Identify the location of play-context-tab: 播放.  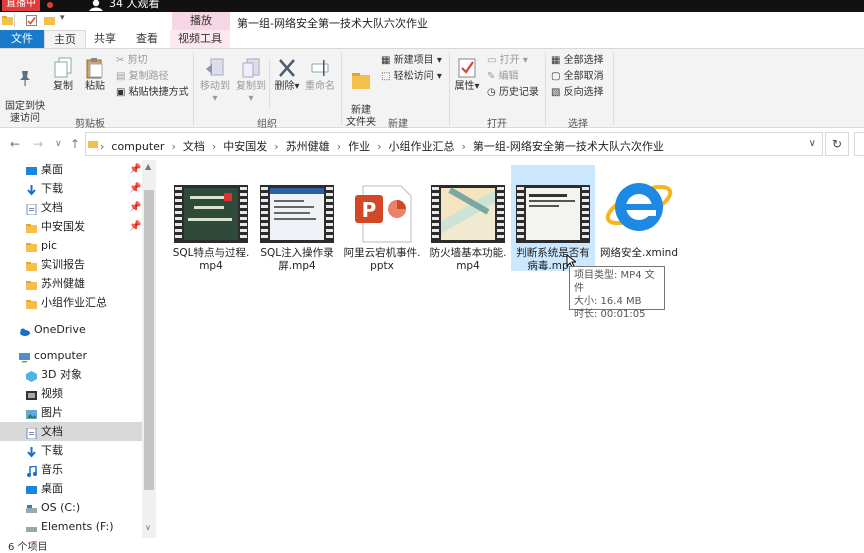
(201, 21).